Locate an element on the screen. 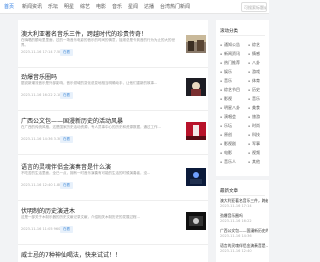  nav-item-music: 音乐 is located at coordinates (117, 6).